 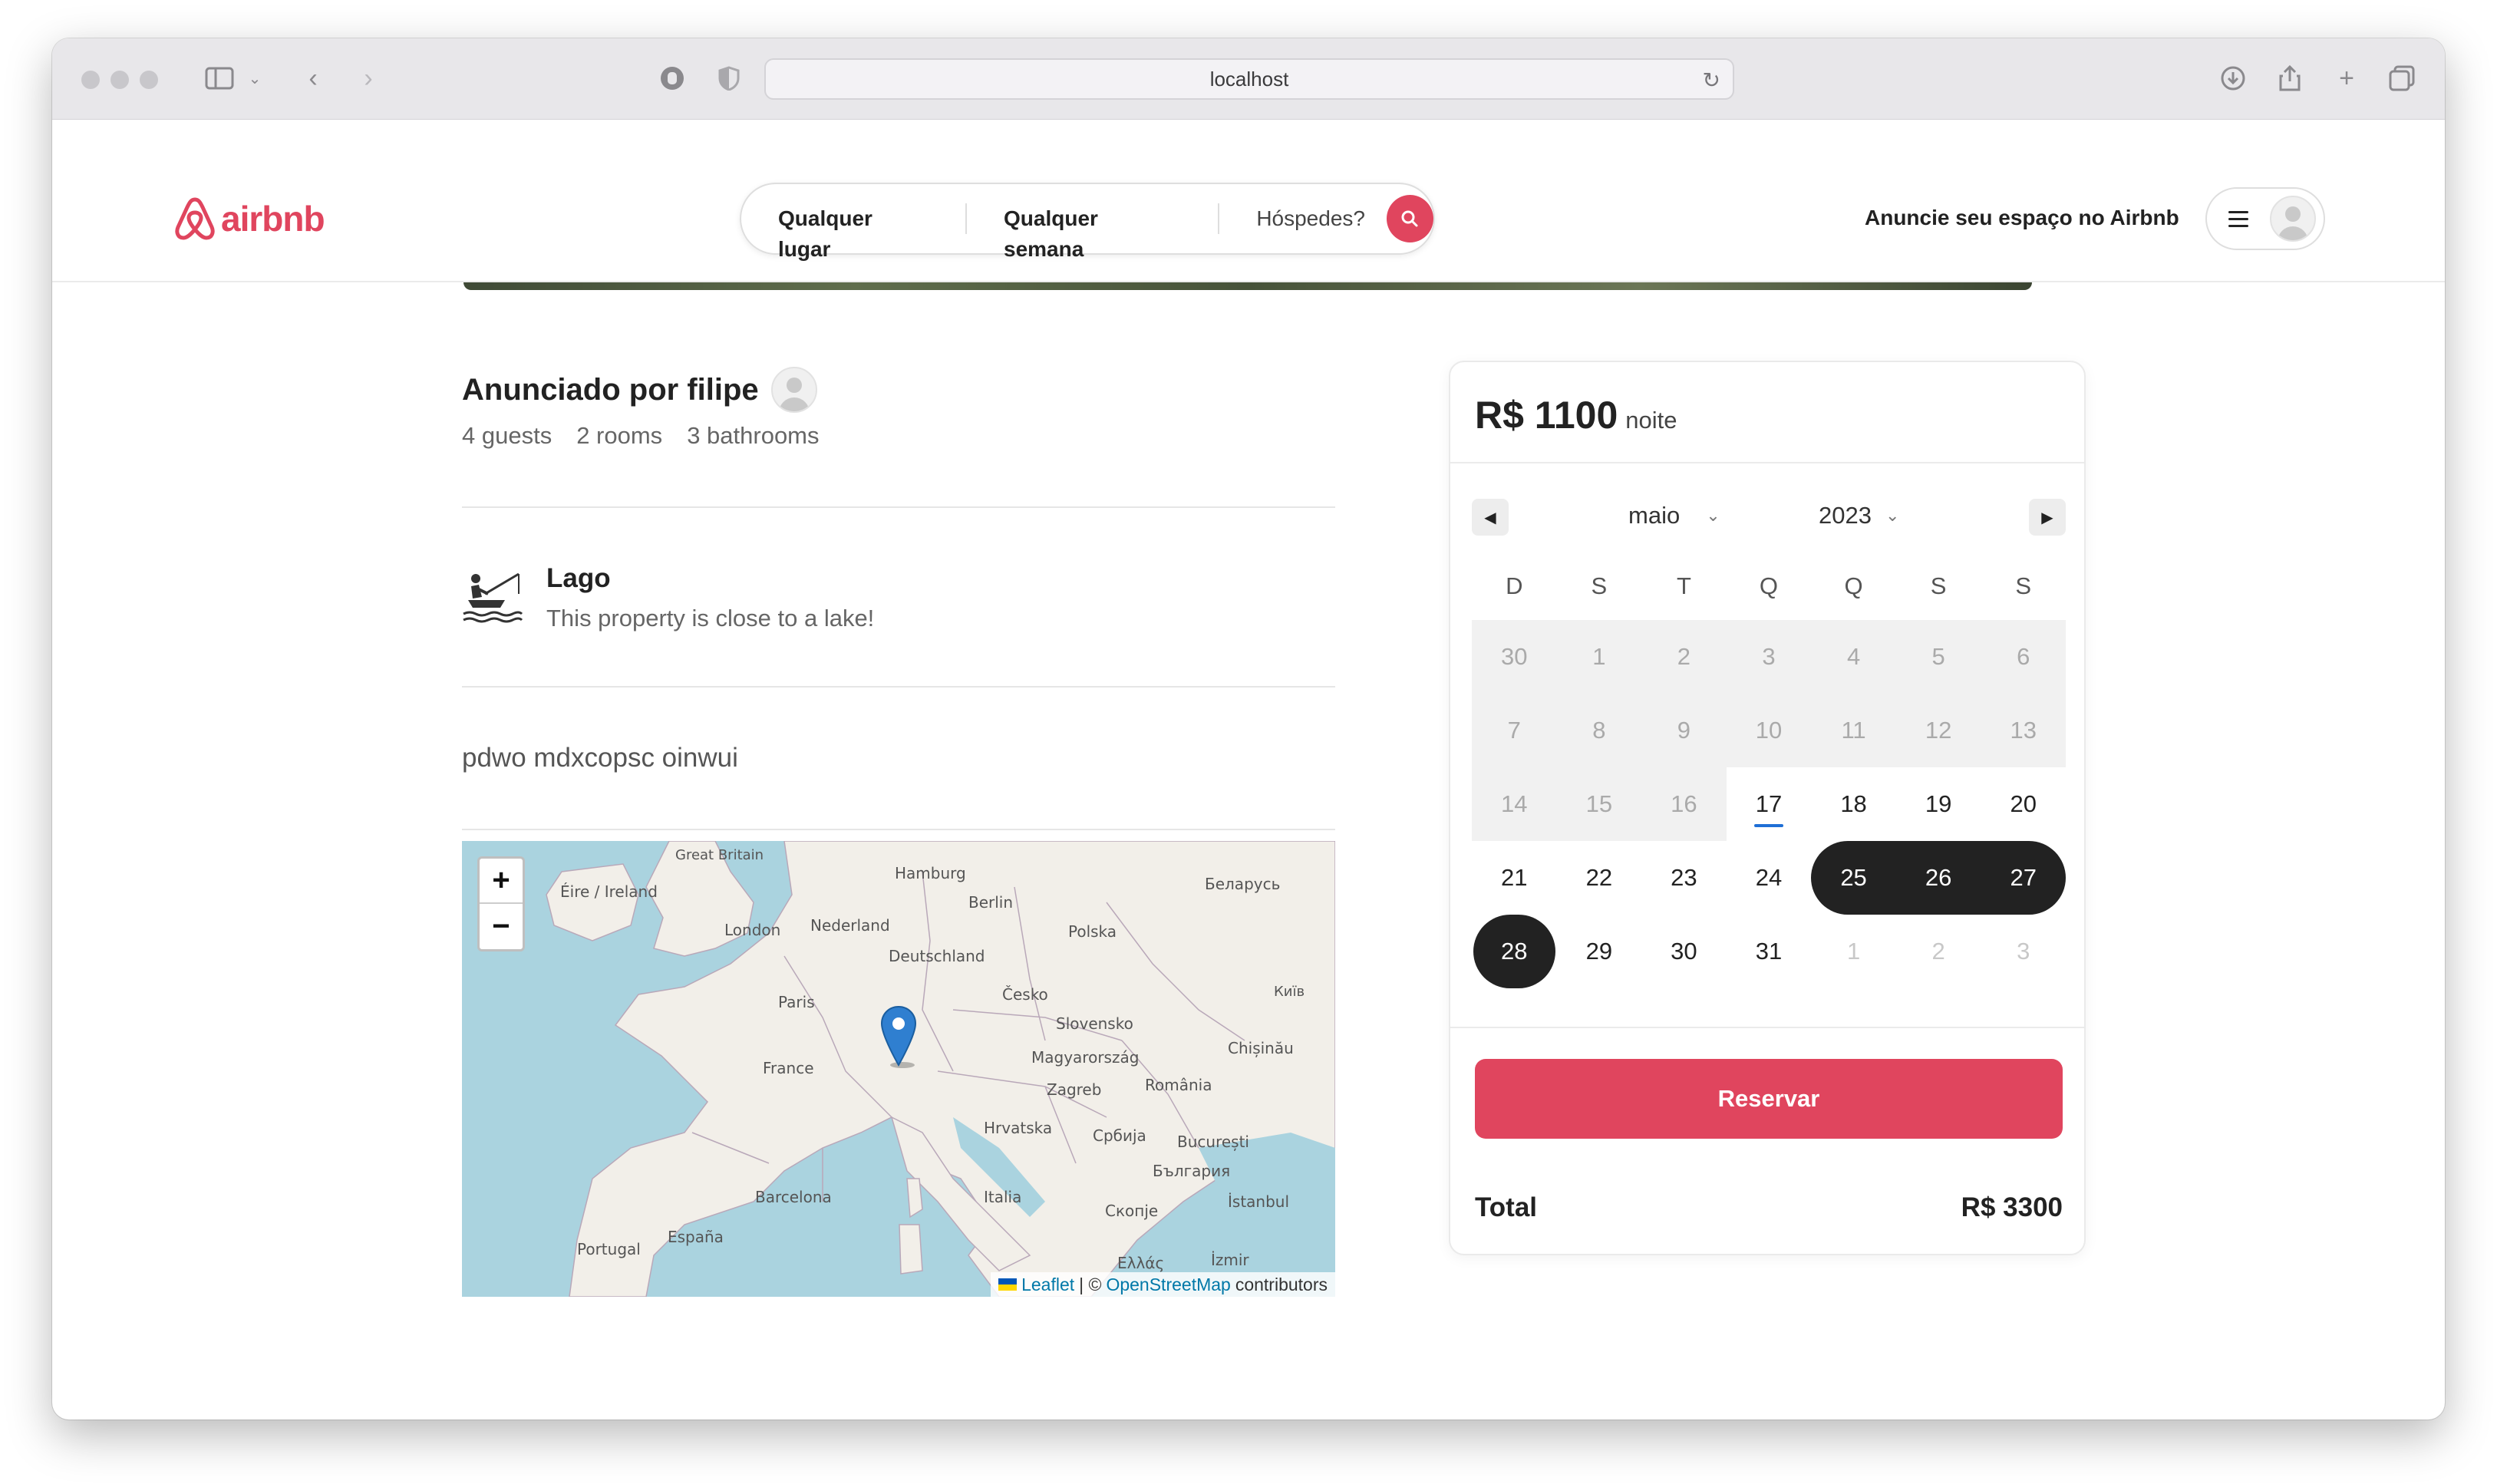 I want to click on close-window-button, so click(x=90, y=80).